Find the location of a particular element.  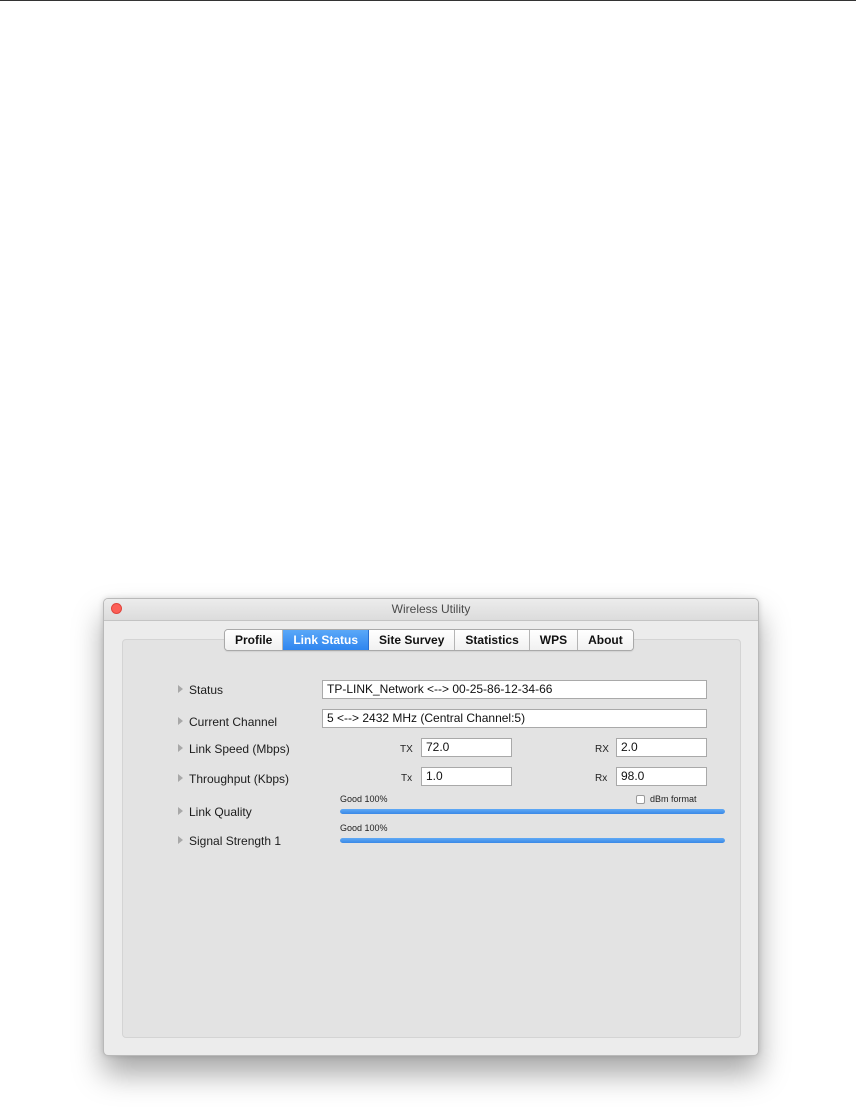

link-quality-bar-fill is located at coordinates (532, 811).